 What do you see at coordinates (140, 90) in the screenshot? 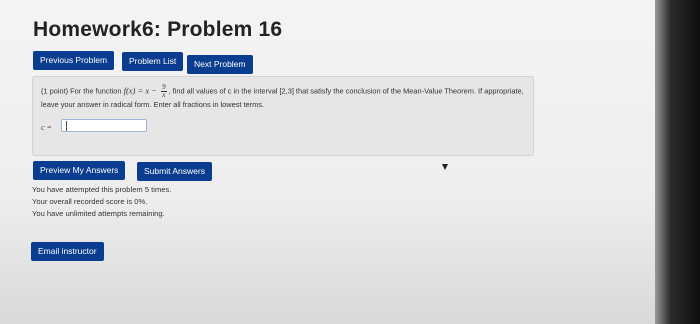
I see `function-expression: f(x) = x −` at bounding box center [140, 90].